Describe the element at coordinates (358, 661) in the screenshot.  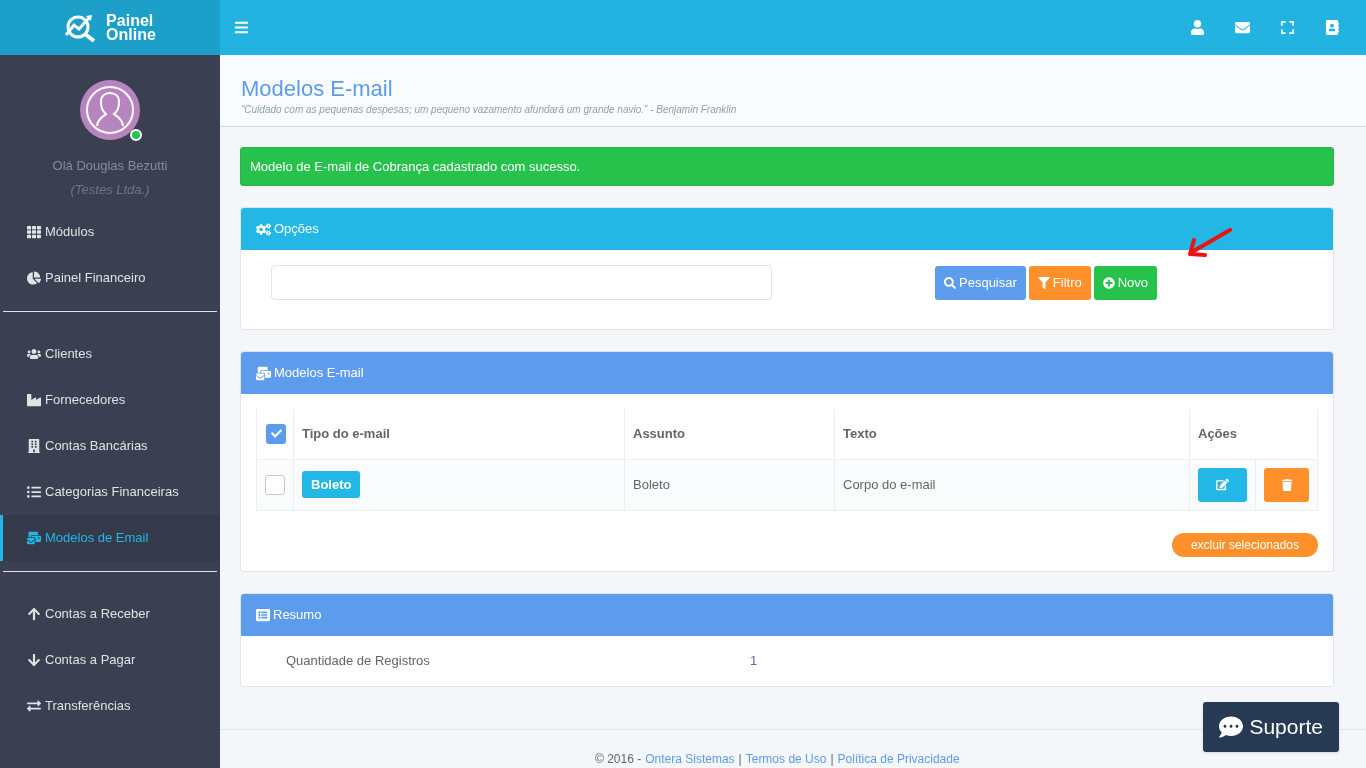
I see `summary-label: Quantidade de Registros` at that location.